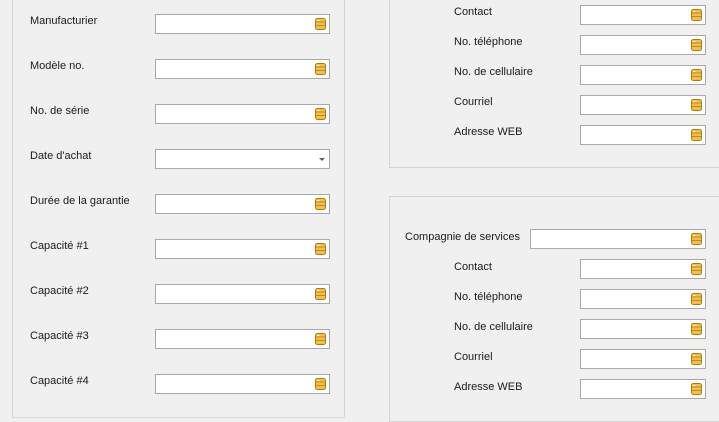 The image size is (719, 422). What do you see at coordinates (493, 327) in the screenshot?
I see `service-cell-label: No. de cellulaire` at bounding box center [493, 327].